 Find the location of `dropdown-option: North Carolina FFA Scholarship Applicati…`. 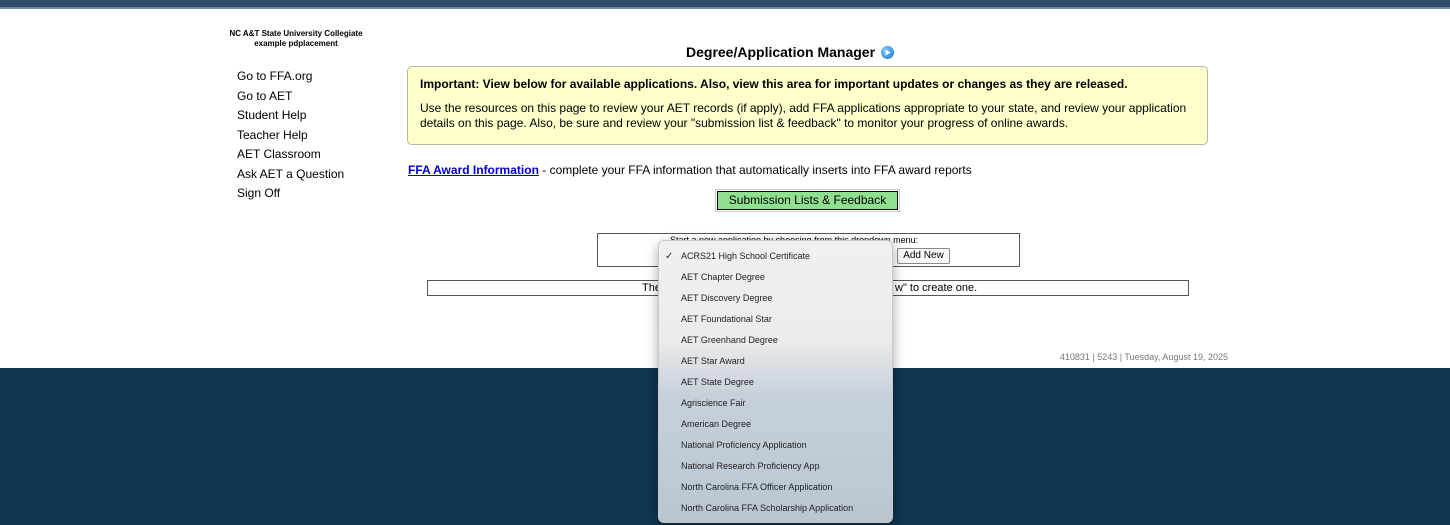

dropdown-option: North Carolina FFA Scholarship Applicati… is located at coordinates (775, 508).